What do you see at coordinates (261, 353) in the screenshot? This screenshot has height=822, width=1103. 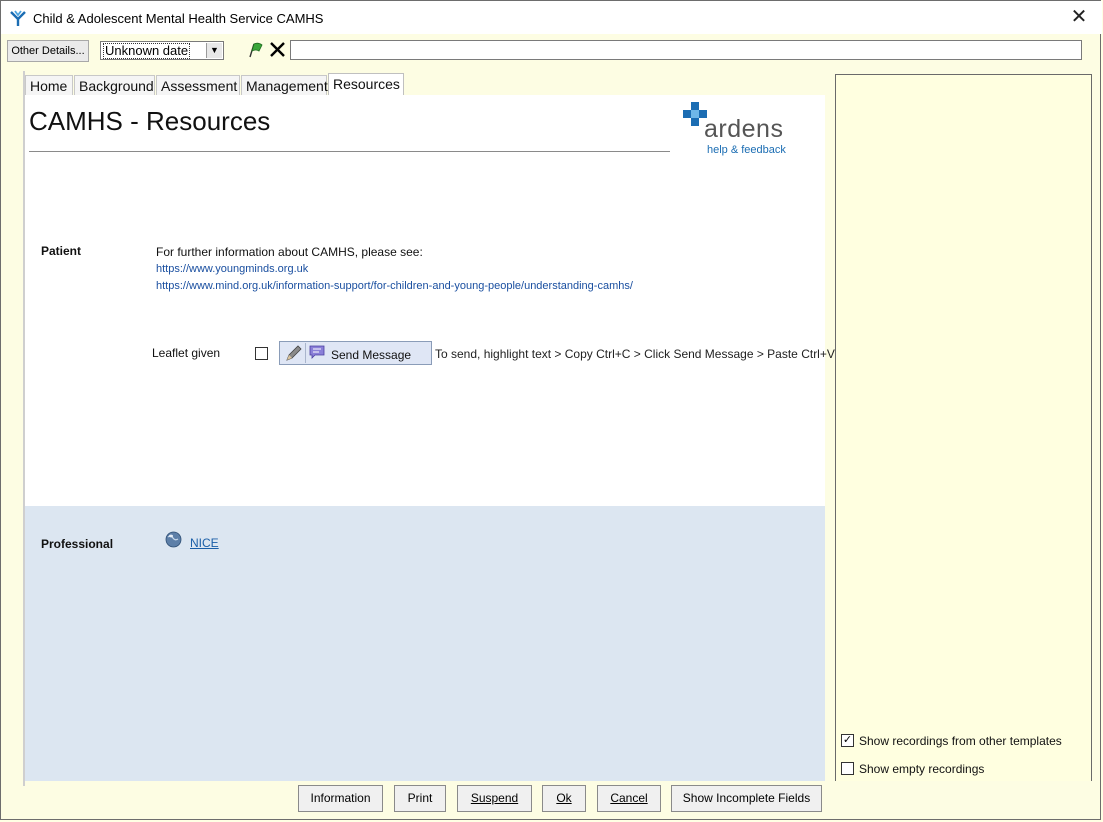 I see `leaflet-given-checkbox` at bounding box center [261, 353].